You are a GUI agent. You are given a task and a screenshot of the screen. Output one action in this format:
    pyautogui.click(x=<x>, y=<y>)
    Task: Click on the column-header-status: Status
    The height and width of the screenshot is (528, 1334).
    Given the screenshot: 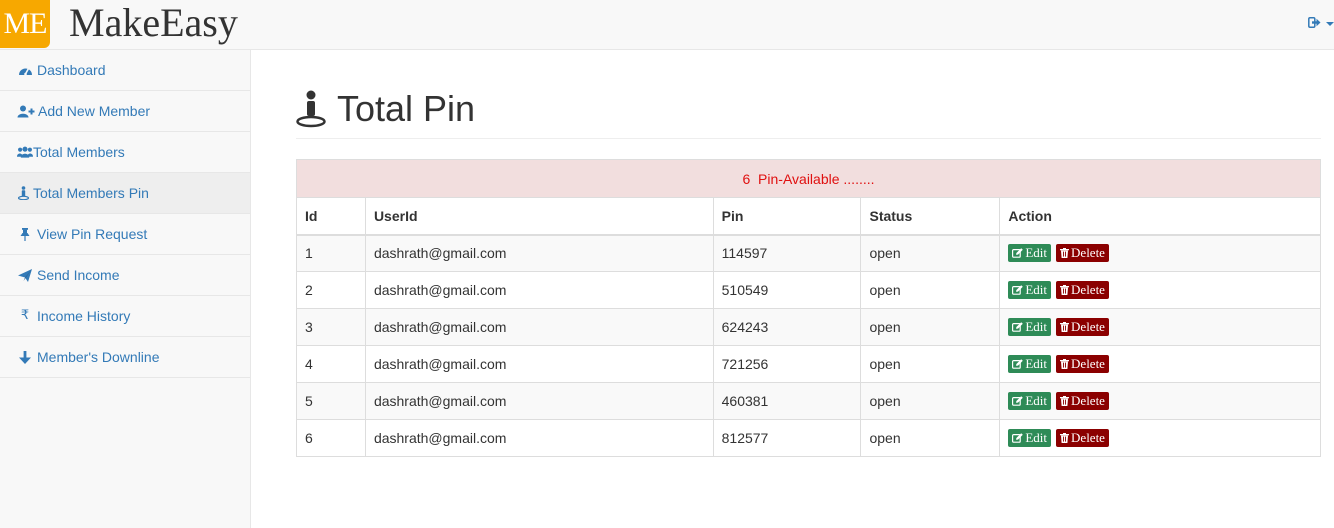 What is the action you would take?
    pyautogui.click(x=930, y=216)
    